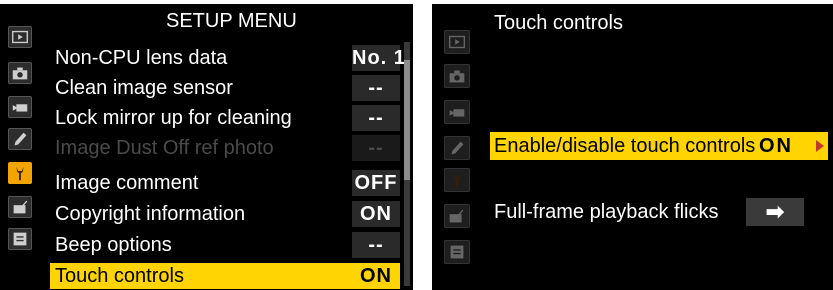 The height and width of the screenshot is (290, 833). What do you see at coordinates (376, 183) in the screenshot?
I see `menu-item-value: OFF` at bounding box center [376, 183].